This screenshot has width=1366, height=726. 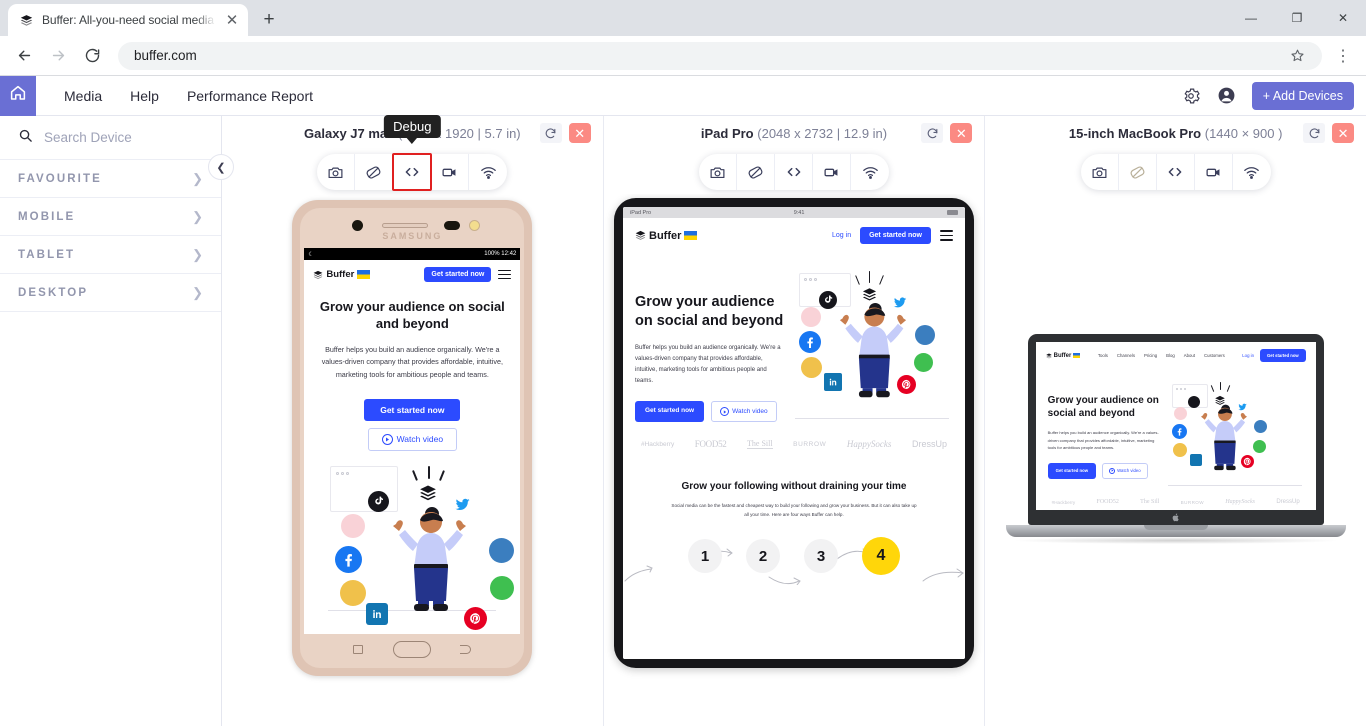 I want to click on forward-button, so click(x=58, y=56).